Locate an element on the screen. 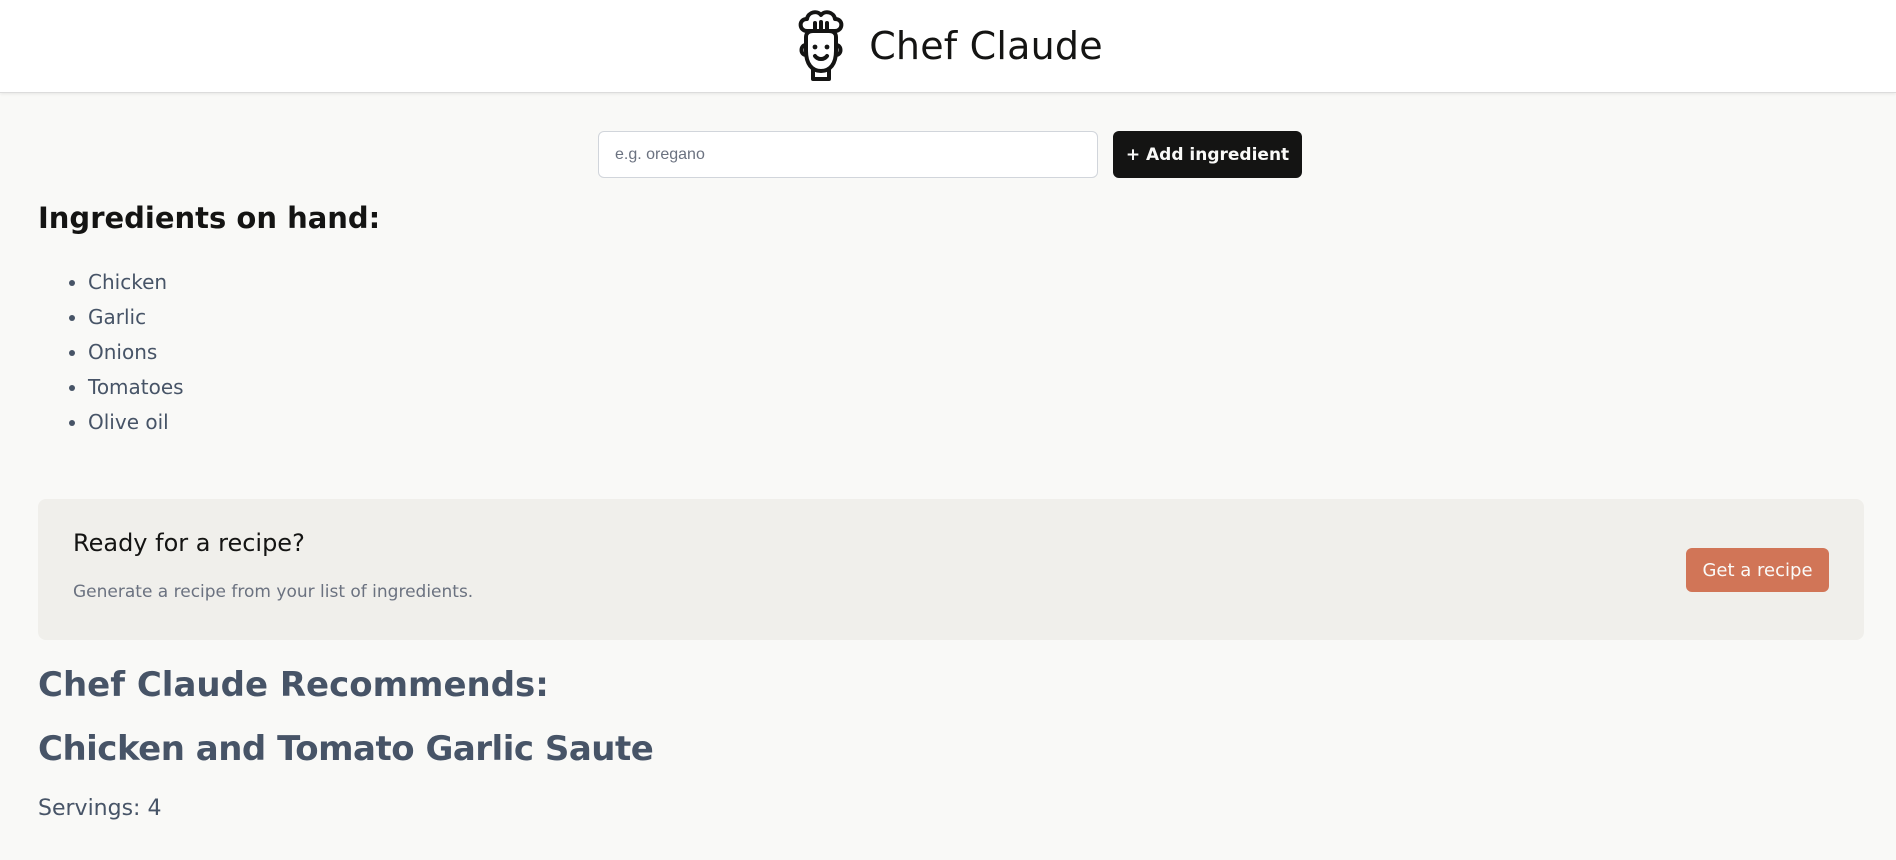  app-header: Chef Claude is located at coordinates (948, 46).